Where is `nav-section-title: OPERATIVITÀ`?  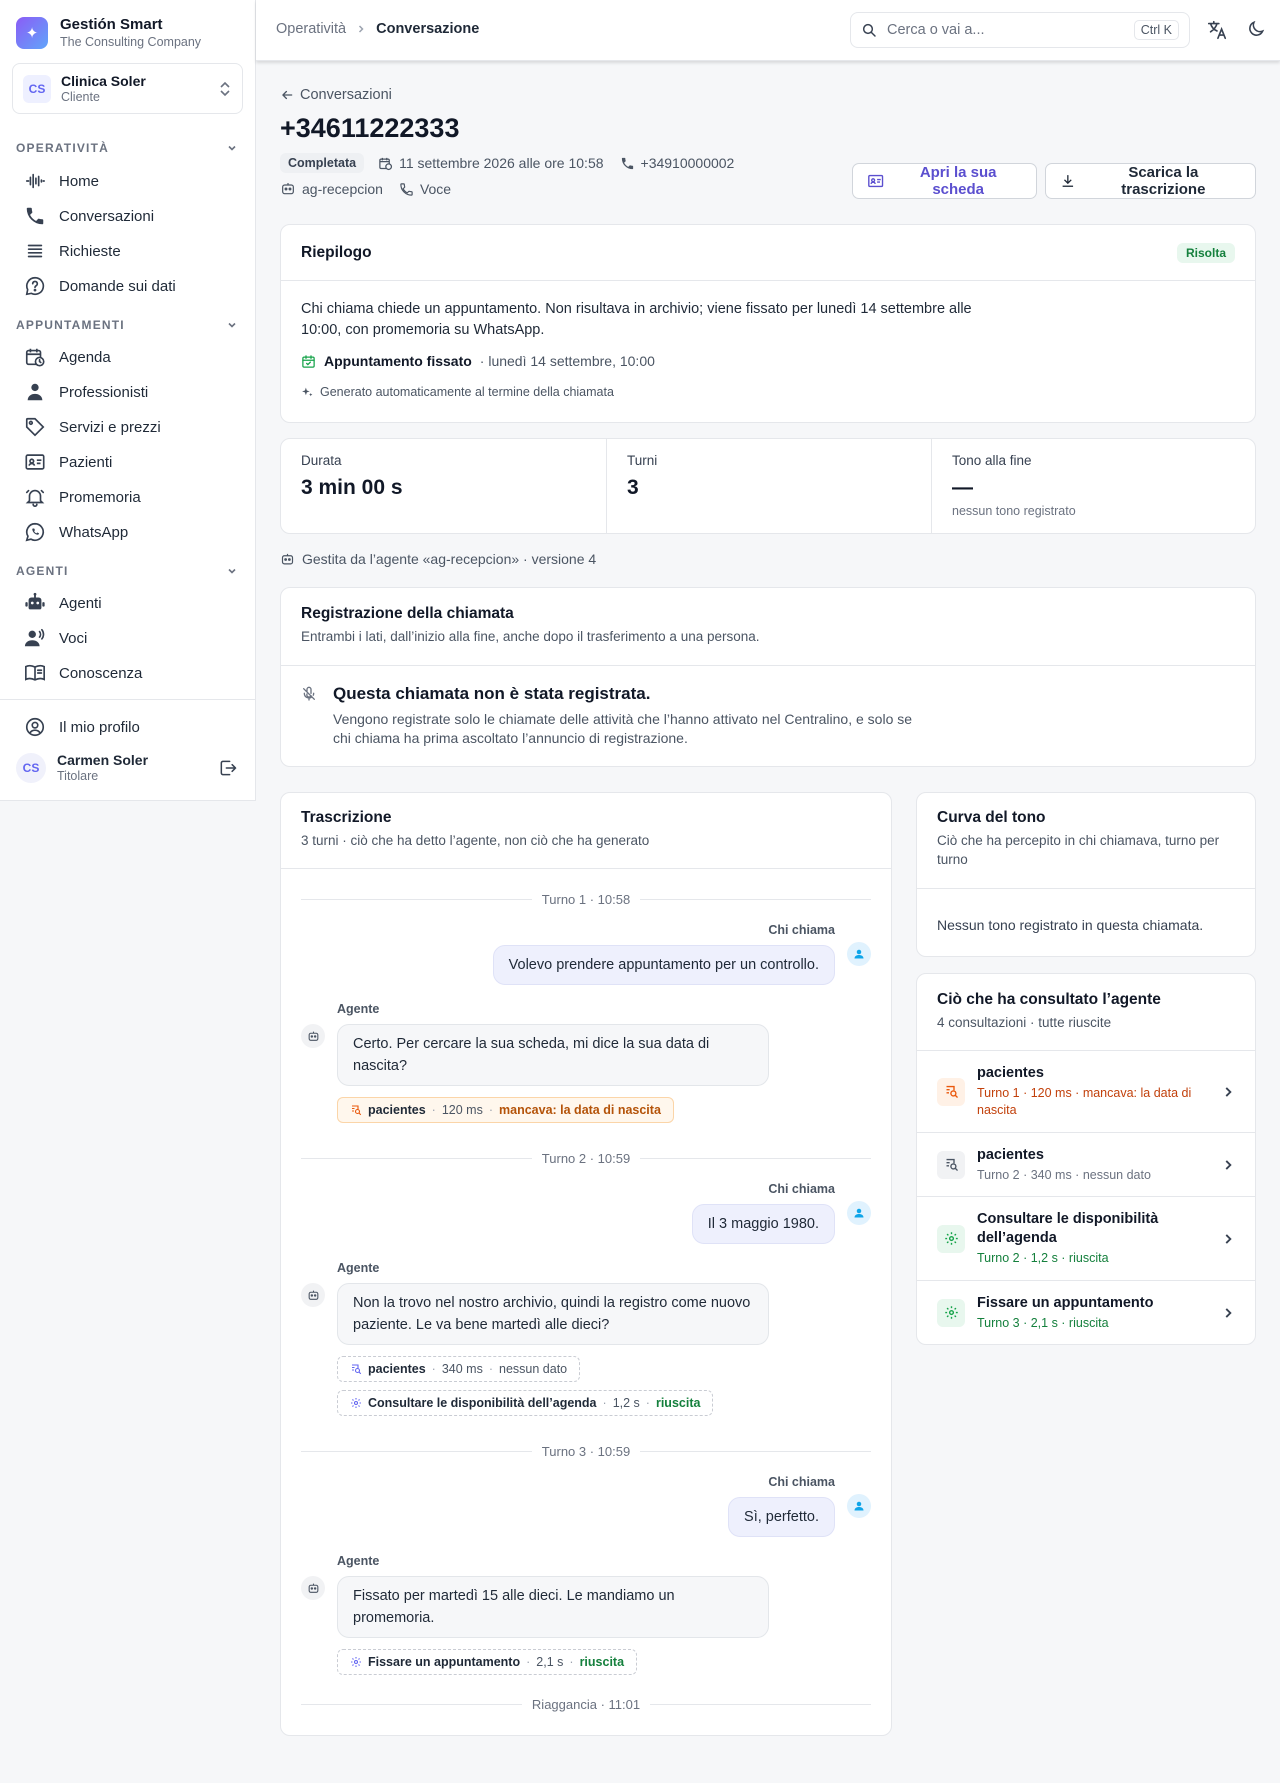 nav-section-title: OPERATIVITÀ is located at coordinates (62, 148).